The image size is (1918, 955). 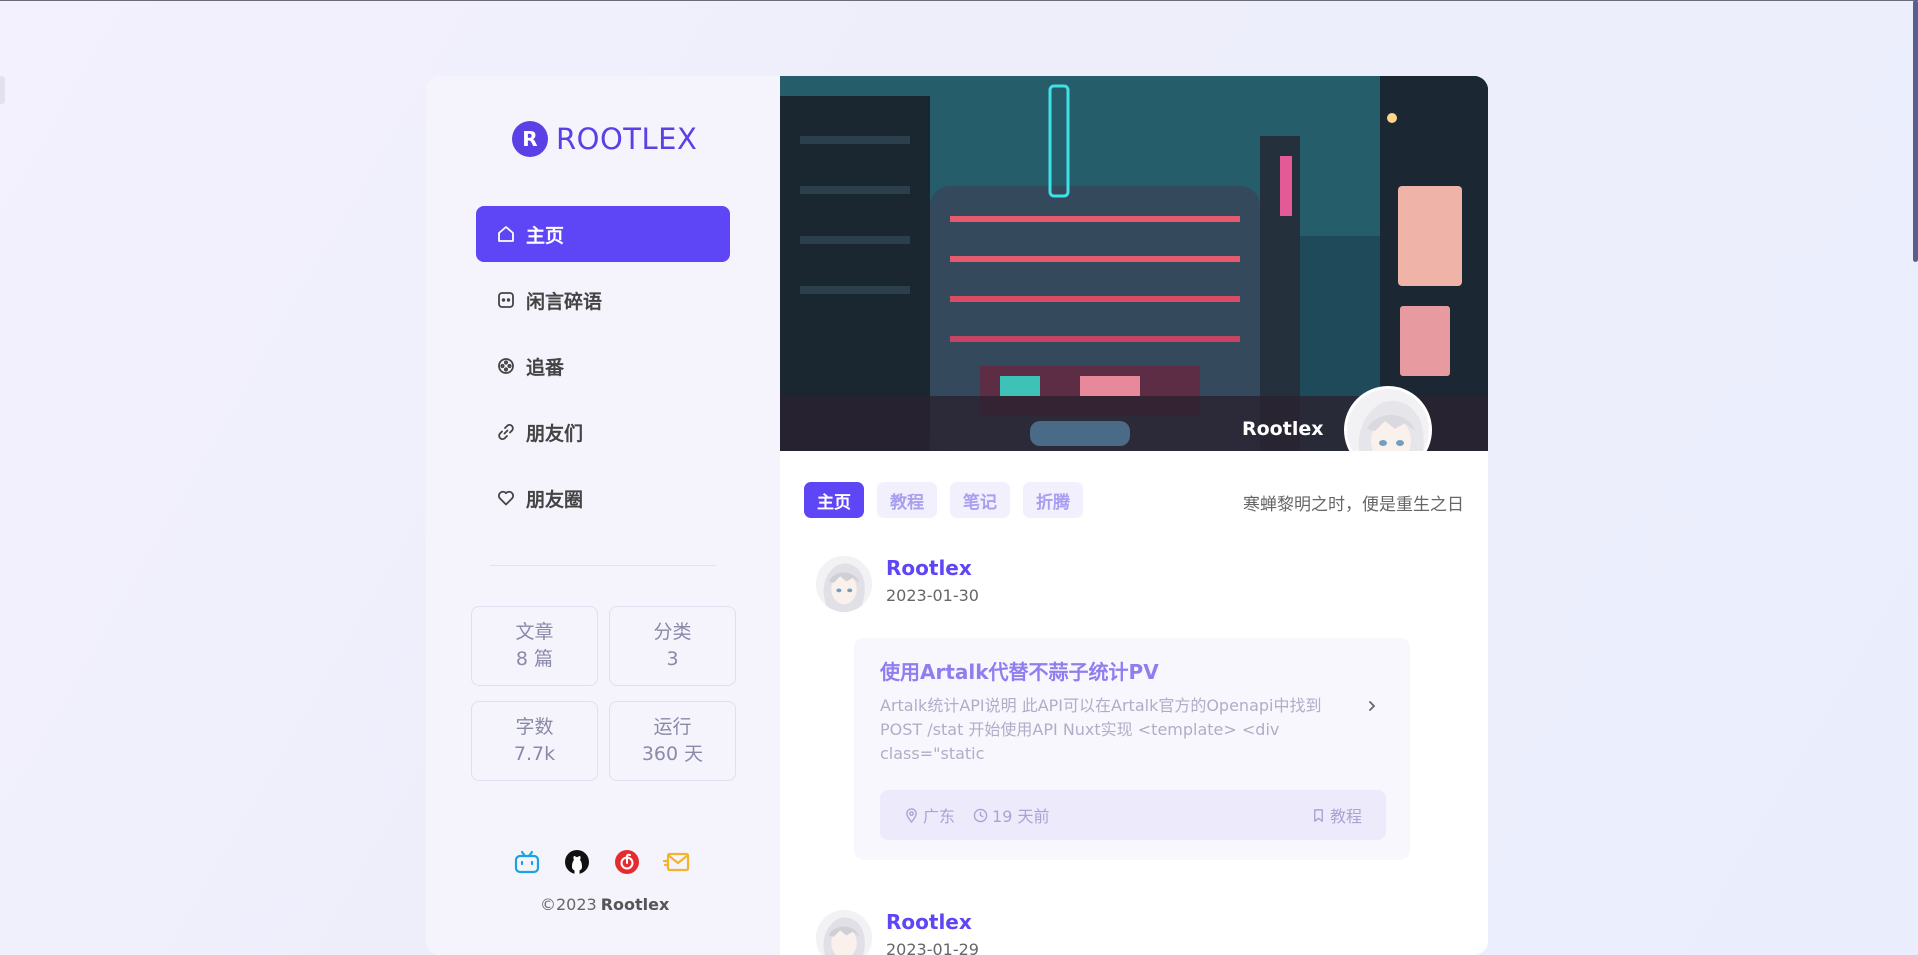 What do you see at coordinates (603, 565) in the screenshot?
I see `sidebar-divider` at bounding box center [603, 565].